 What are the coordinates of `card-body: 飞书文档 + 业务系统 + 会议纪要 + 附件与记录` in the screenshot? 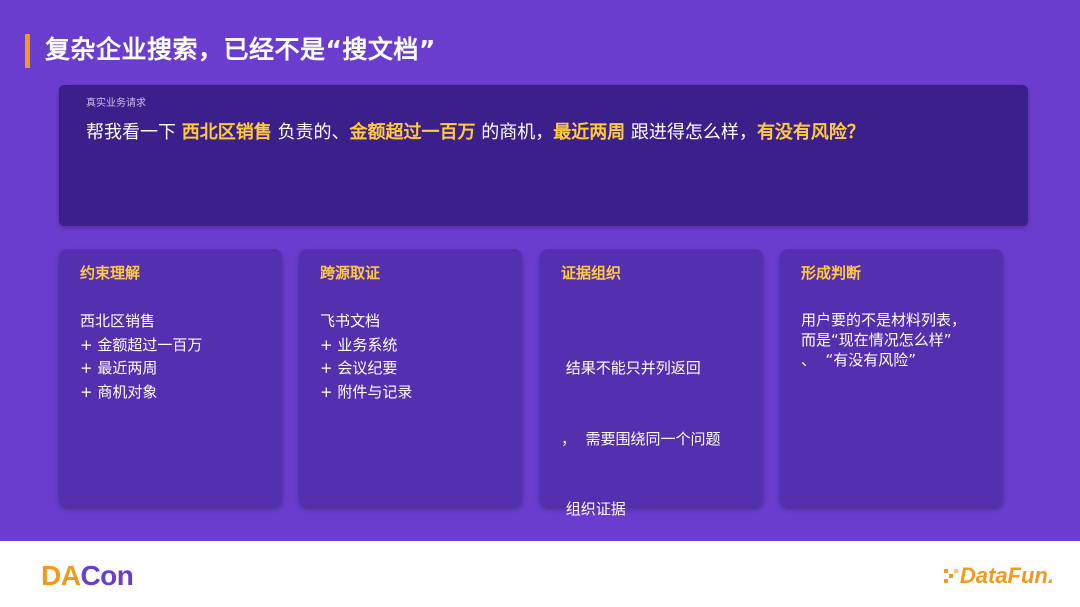 It's located at (416, 357).